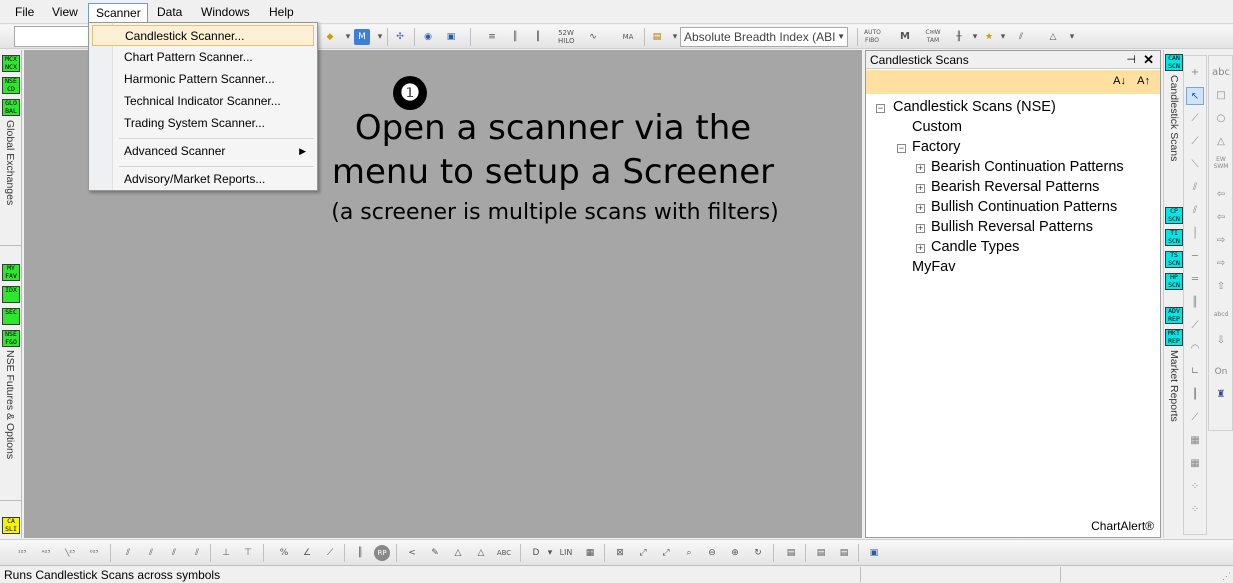 This screenshot has width=1233, height=583. What do you see at coordinates (933, 37) in the screenshot?
I see `ctam-icon: C✉W TAM` at bounding box center [933, 37].